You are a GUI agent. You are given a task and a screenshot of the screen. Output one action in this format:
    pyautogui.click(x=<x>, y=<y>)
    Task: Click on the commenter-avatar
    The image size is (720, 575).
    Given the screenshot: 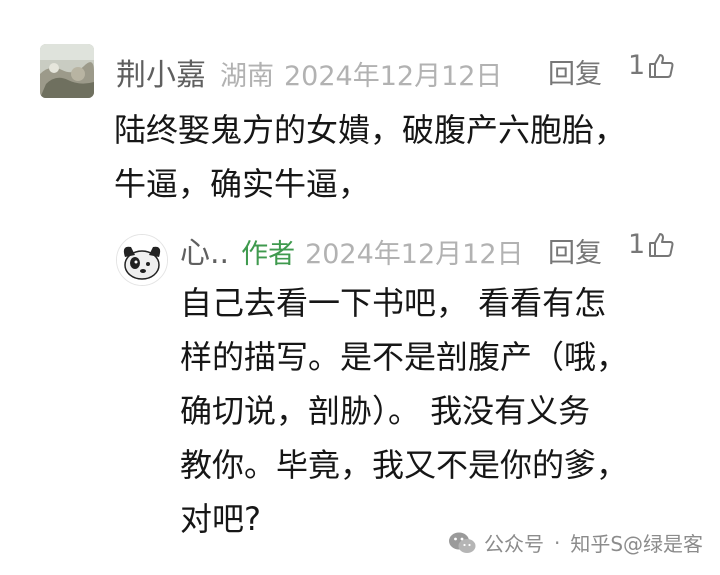 What is the action you would take?
    pyautogui.click(x=67, y=71)
    